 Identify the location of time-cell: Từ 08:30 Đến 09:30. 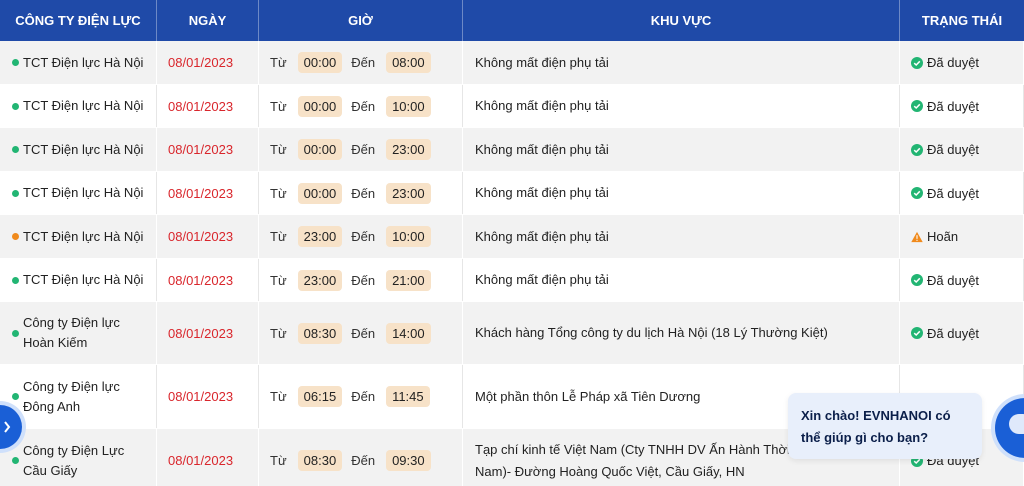
(361, 457).